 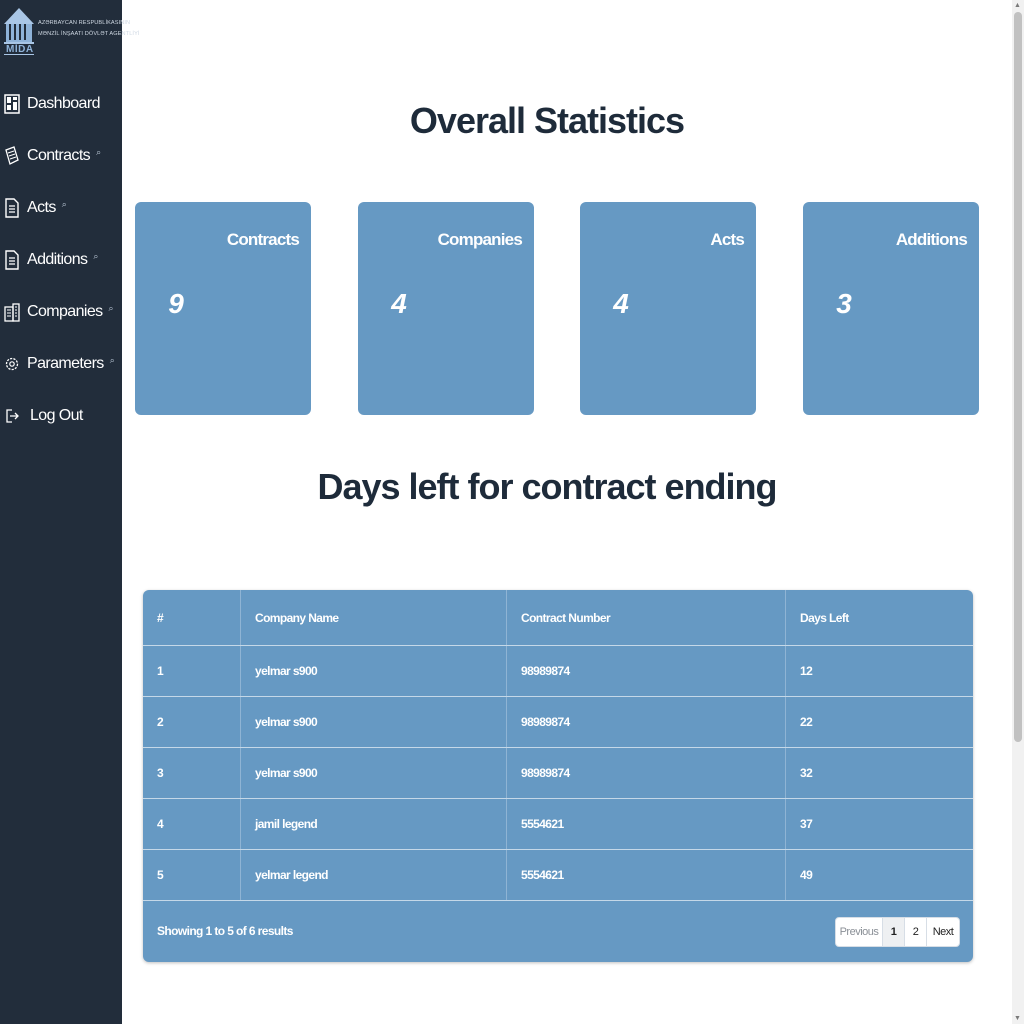 What do you see at coordinates (47, 207) in the screenshot?
I see `sidebar-item-label: Acts ⌕` at bounding box center [47, 207].